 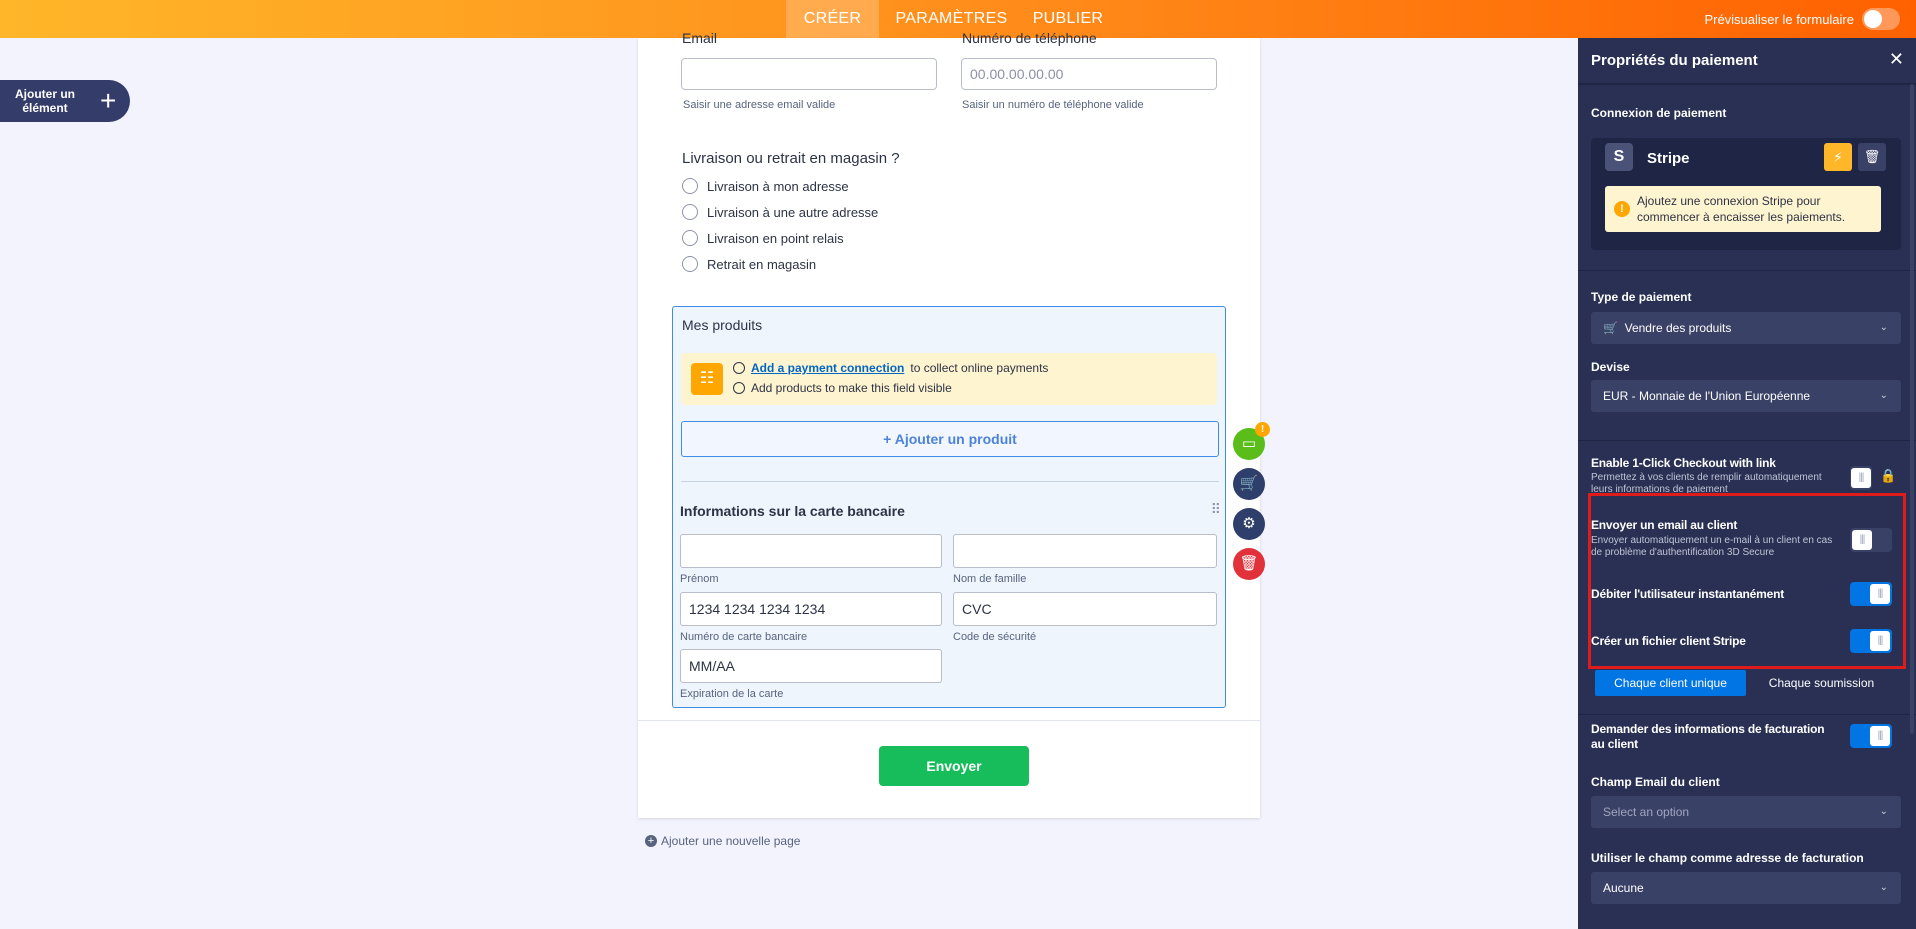 I want to click on add-element-button: Ajouter un élément +, so click(x=65, y=101).